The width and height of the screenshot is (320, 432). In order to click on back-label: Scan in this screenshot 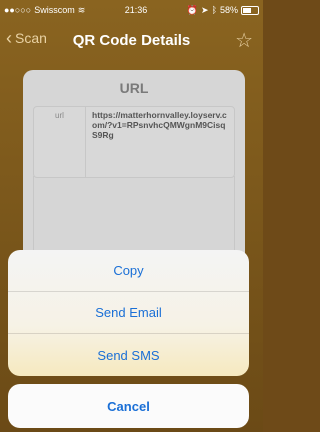, I will do `click(31, 38)`.